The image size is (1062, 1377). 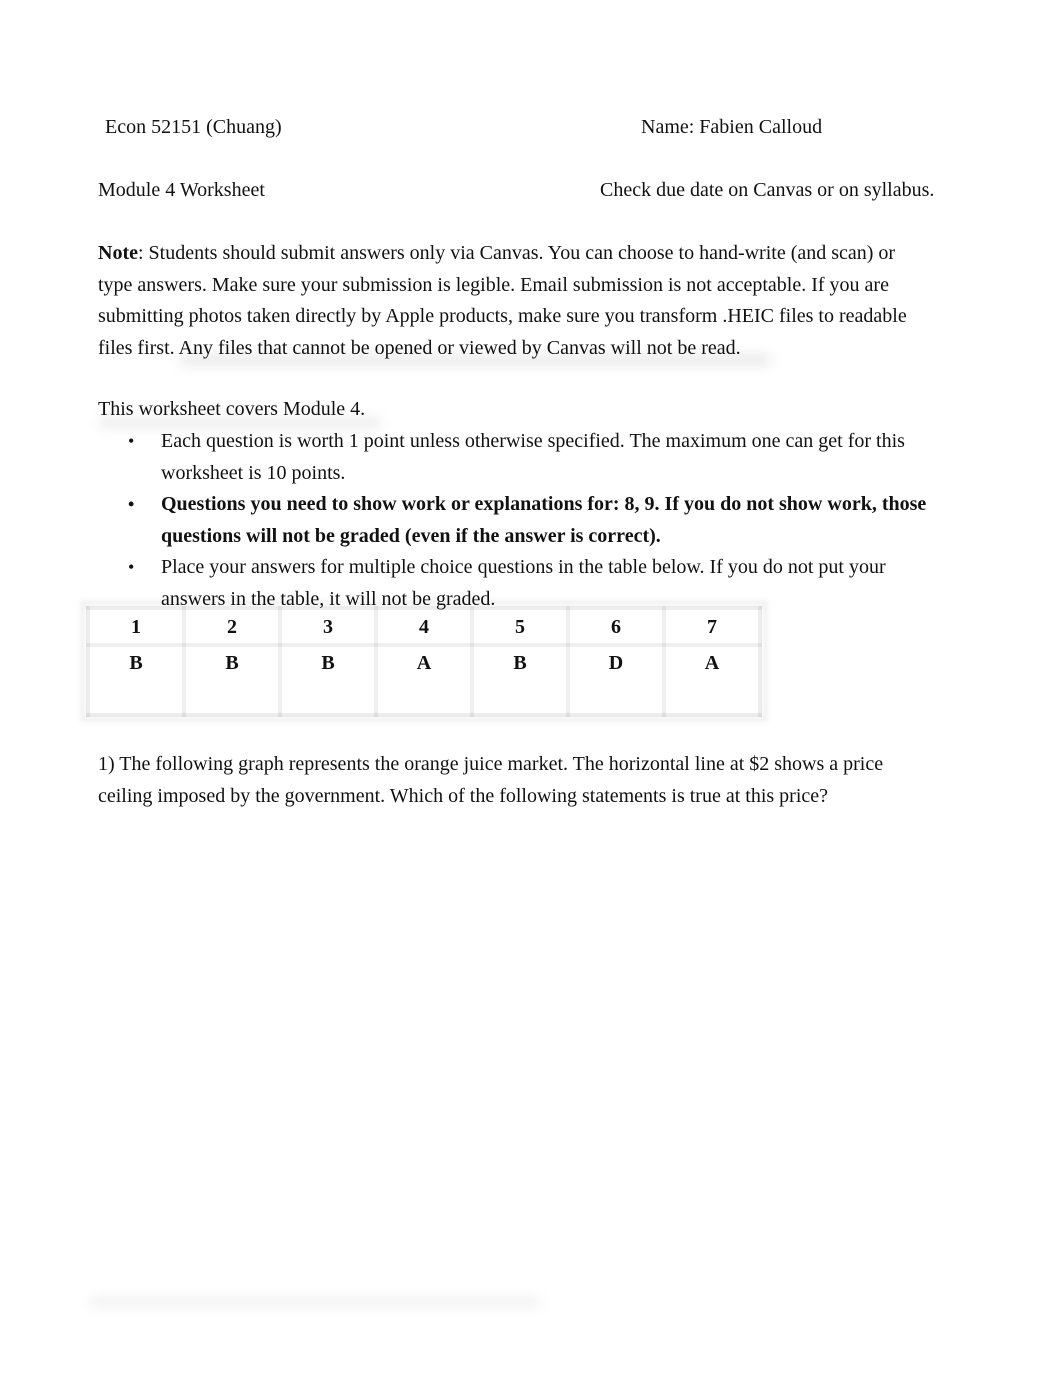 I want to click on course-title: Econ 52151 (Chuang), so click(x=193, y=127).